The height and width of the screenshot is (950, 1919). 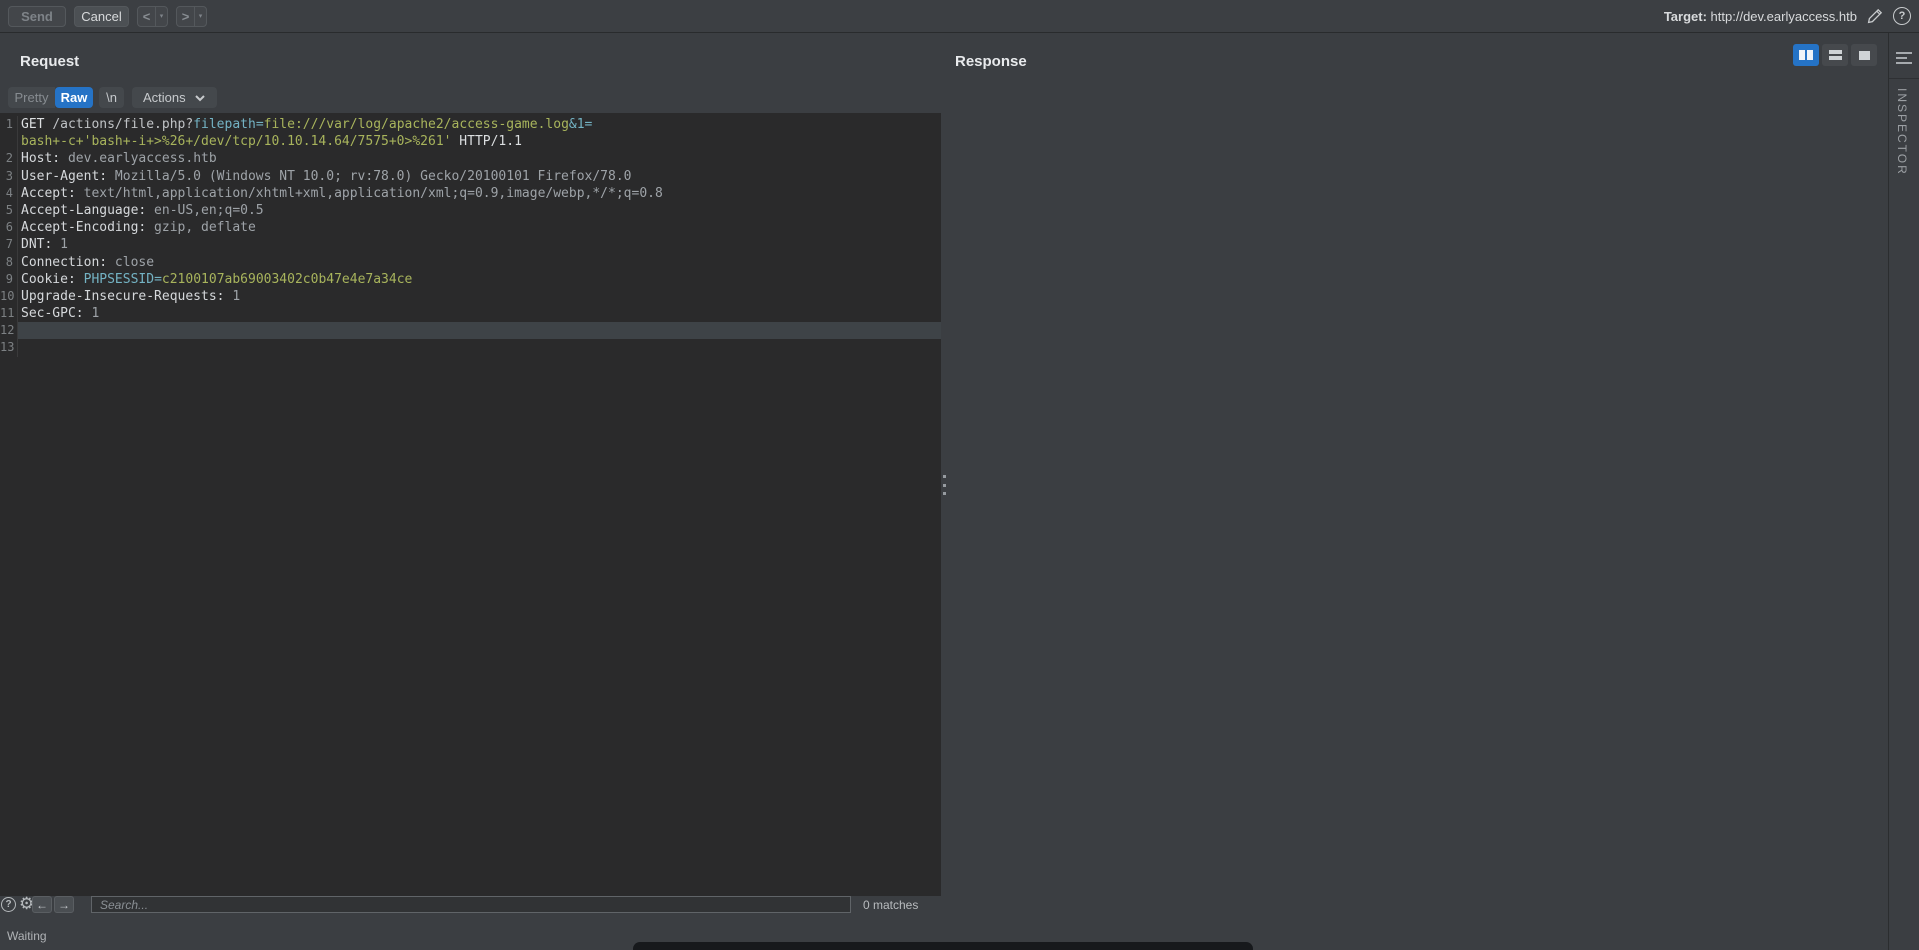 What do you see at coordinates (60, 314) in the screenshot?
I see `line-content: Sec-GPC: 1` at bounding box center [60, 314].